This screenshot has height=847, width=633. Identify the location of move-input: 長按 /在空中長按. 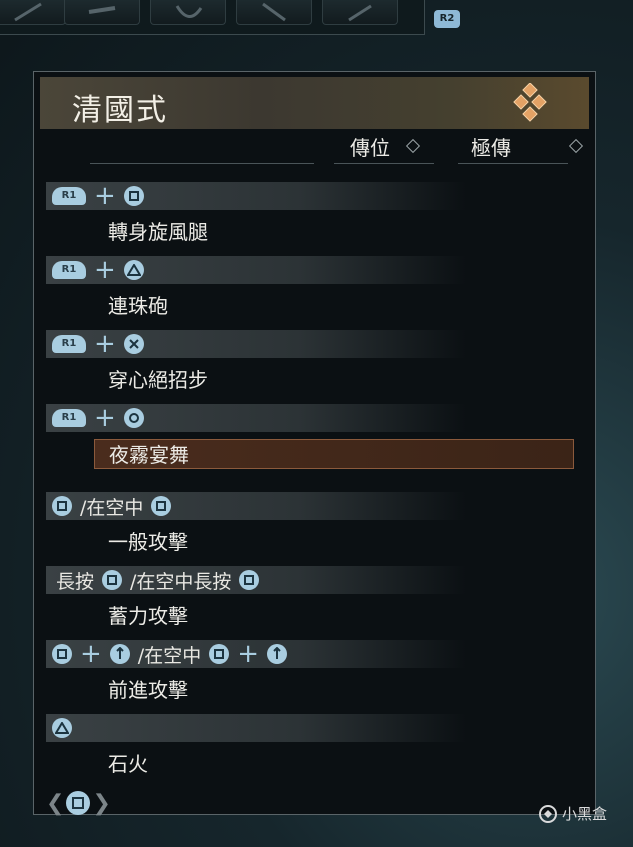
(256, 580).